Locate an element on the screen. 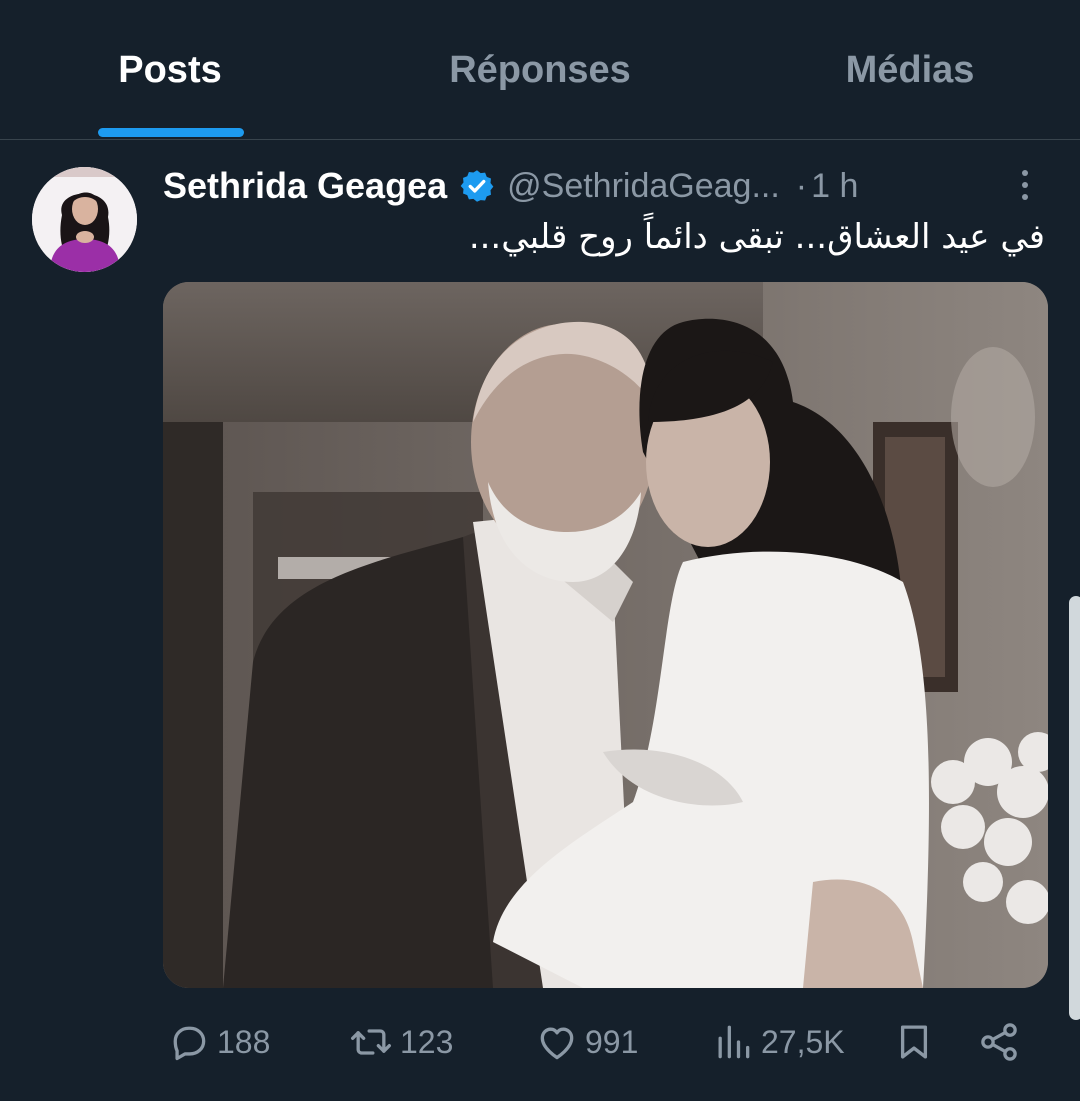  verified-badge-icon is located at coordinates (477, 186).